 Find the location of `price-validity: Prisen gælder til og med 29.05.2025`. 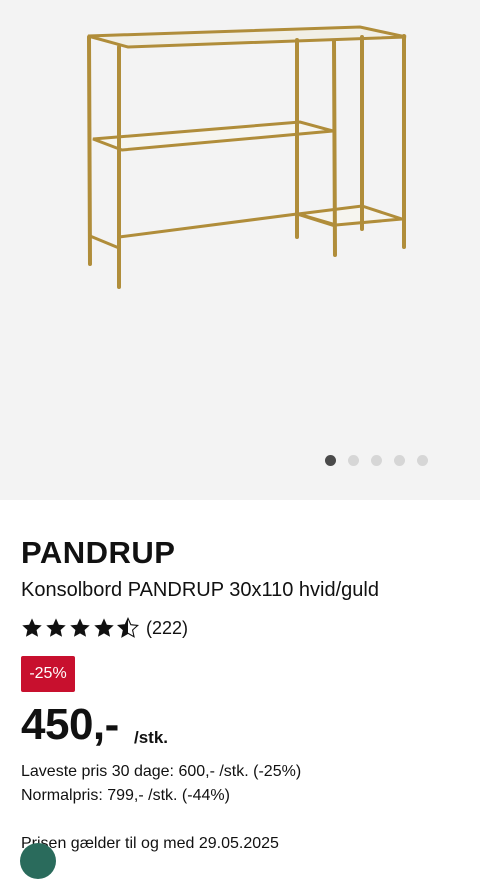

price-validity: Prisen gælder til og med 29.05.2025 is located at coordinates (150, 843).